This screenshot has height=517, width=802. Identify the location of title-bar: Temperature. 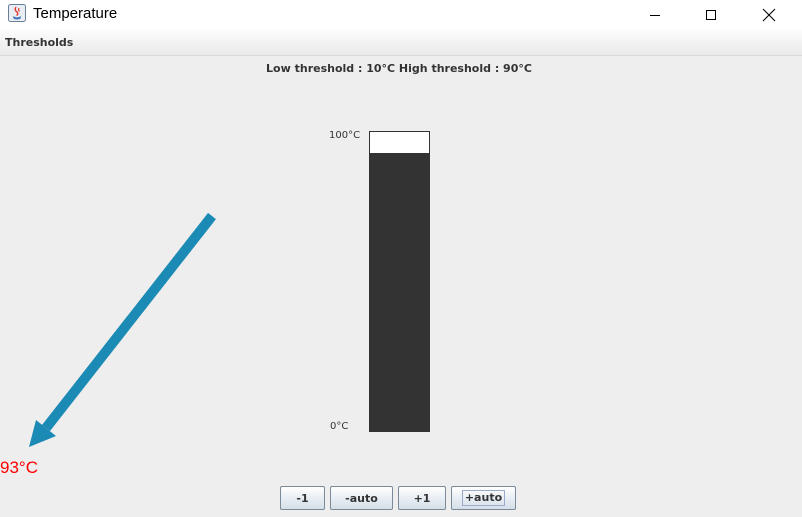
(401, 14).